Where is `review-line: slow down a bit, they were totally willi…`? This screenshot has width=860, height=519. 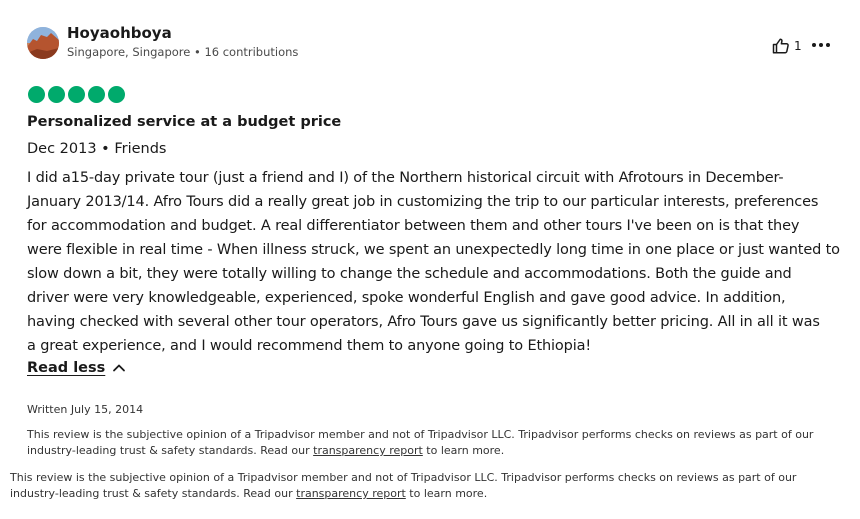
review-line: slow down a bit, they were totally willi… is located at coordinates (409, 274).